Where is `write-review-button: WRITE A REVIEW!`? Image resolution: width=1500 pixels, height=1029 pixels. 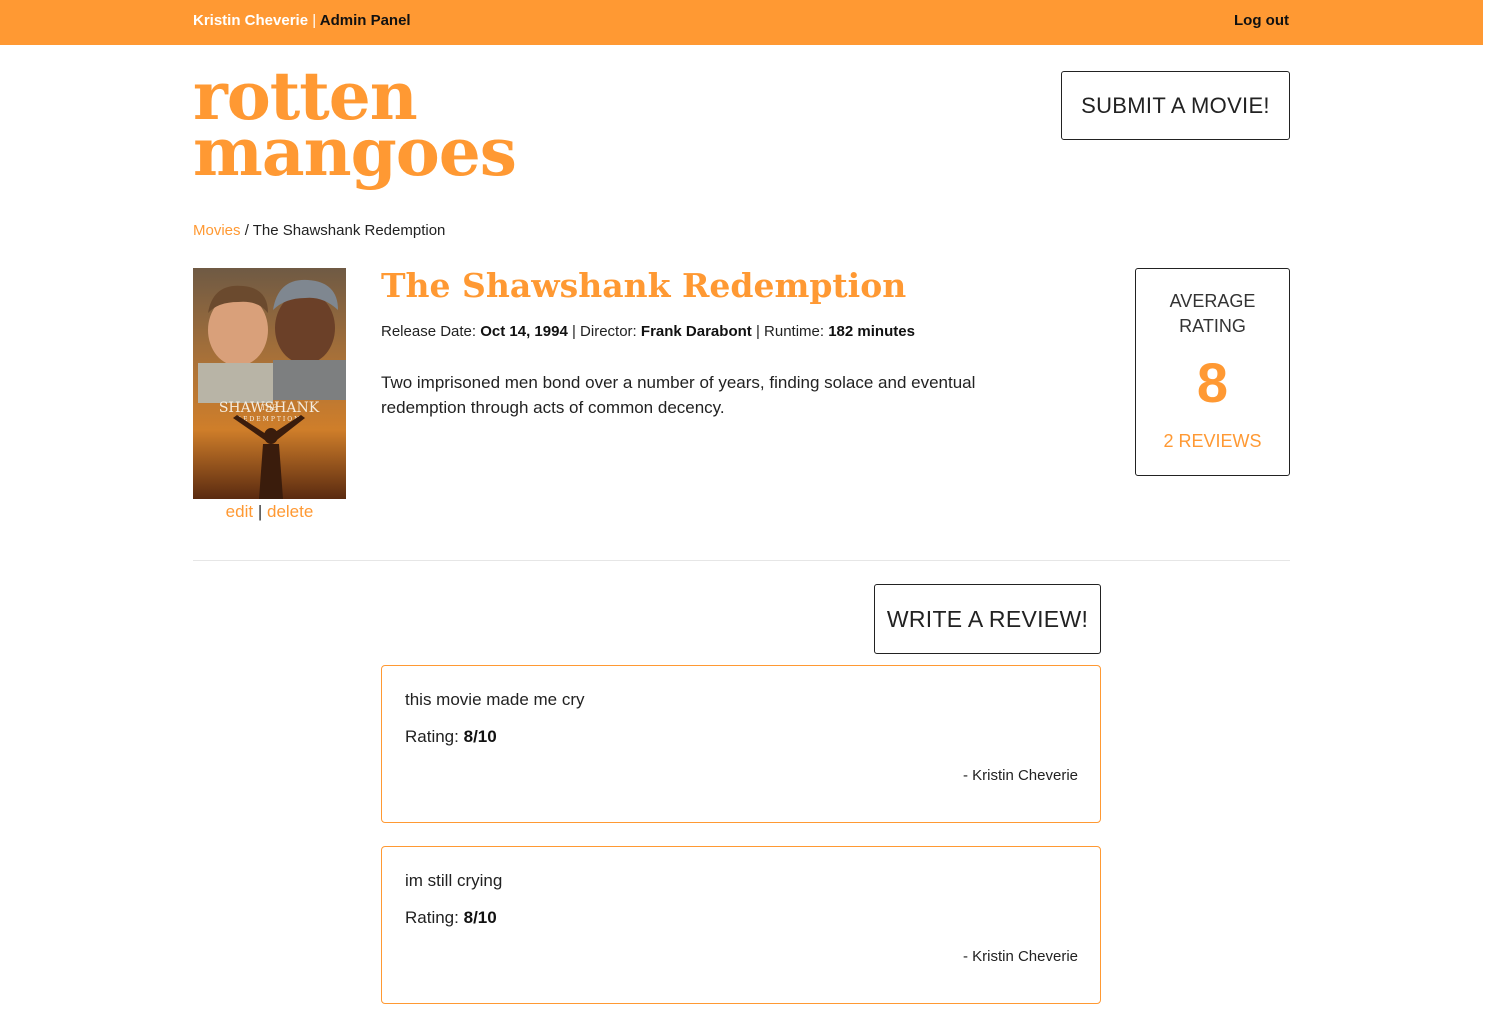 write-review-button: WRITE A REVIEW! is located at coordinates (987, 619).